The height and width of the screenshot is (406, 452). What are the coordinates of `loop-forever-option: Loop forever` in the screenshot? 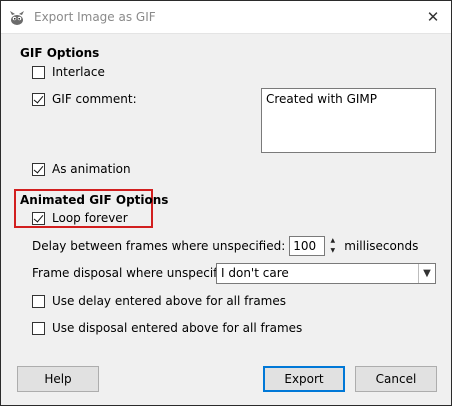 It's located at (80, 218).